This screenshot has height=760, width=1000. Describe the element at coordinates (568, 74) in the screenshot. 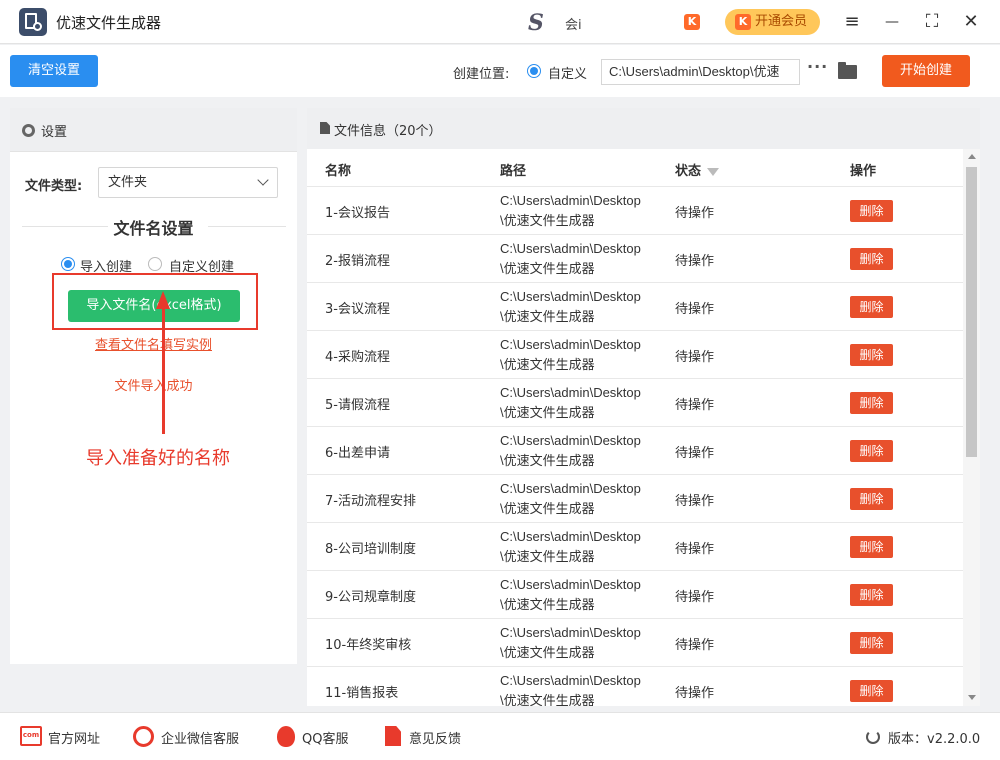

I see `location-custom-label: 自定义` at that location.